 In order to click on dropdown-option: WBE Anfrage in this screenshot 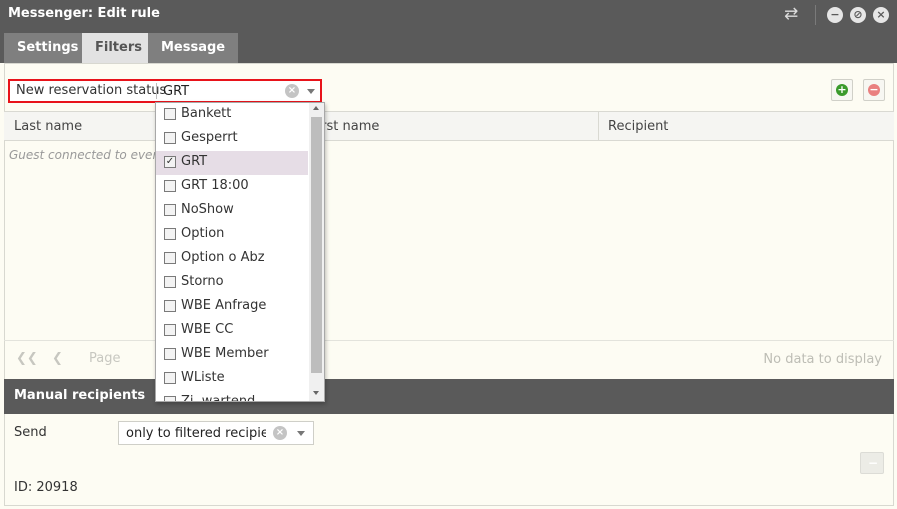, I will do `click(232, 307)`.